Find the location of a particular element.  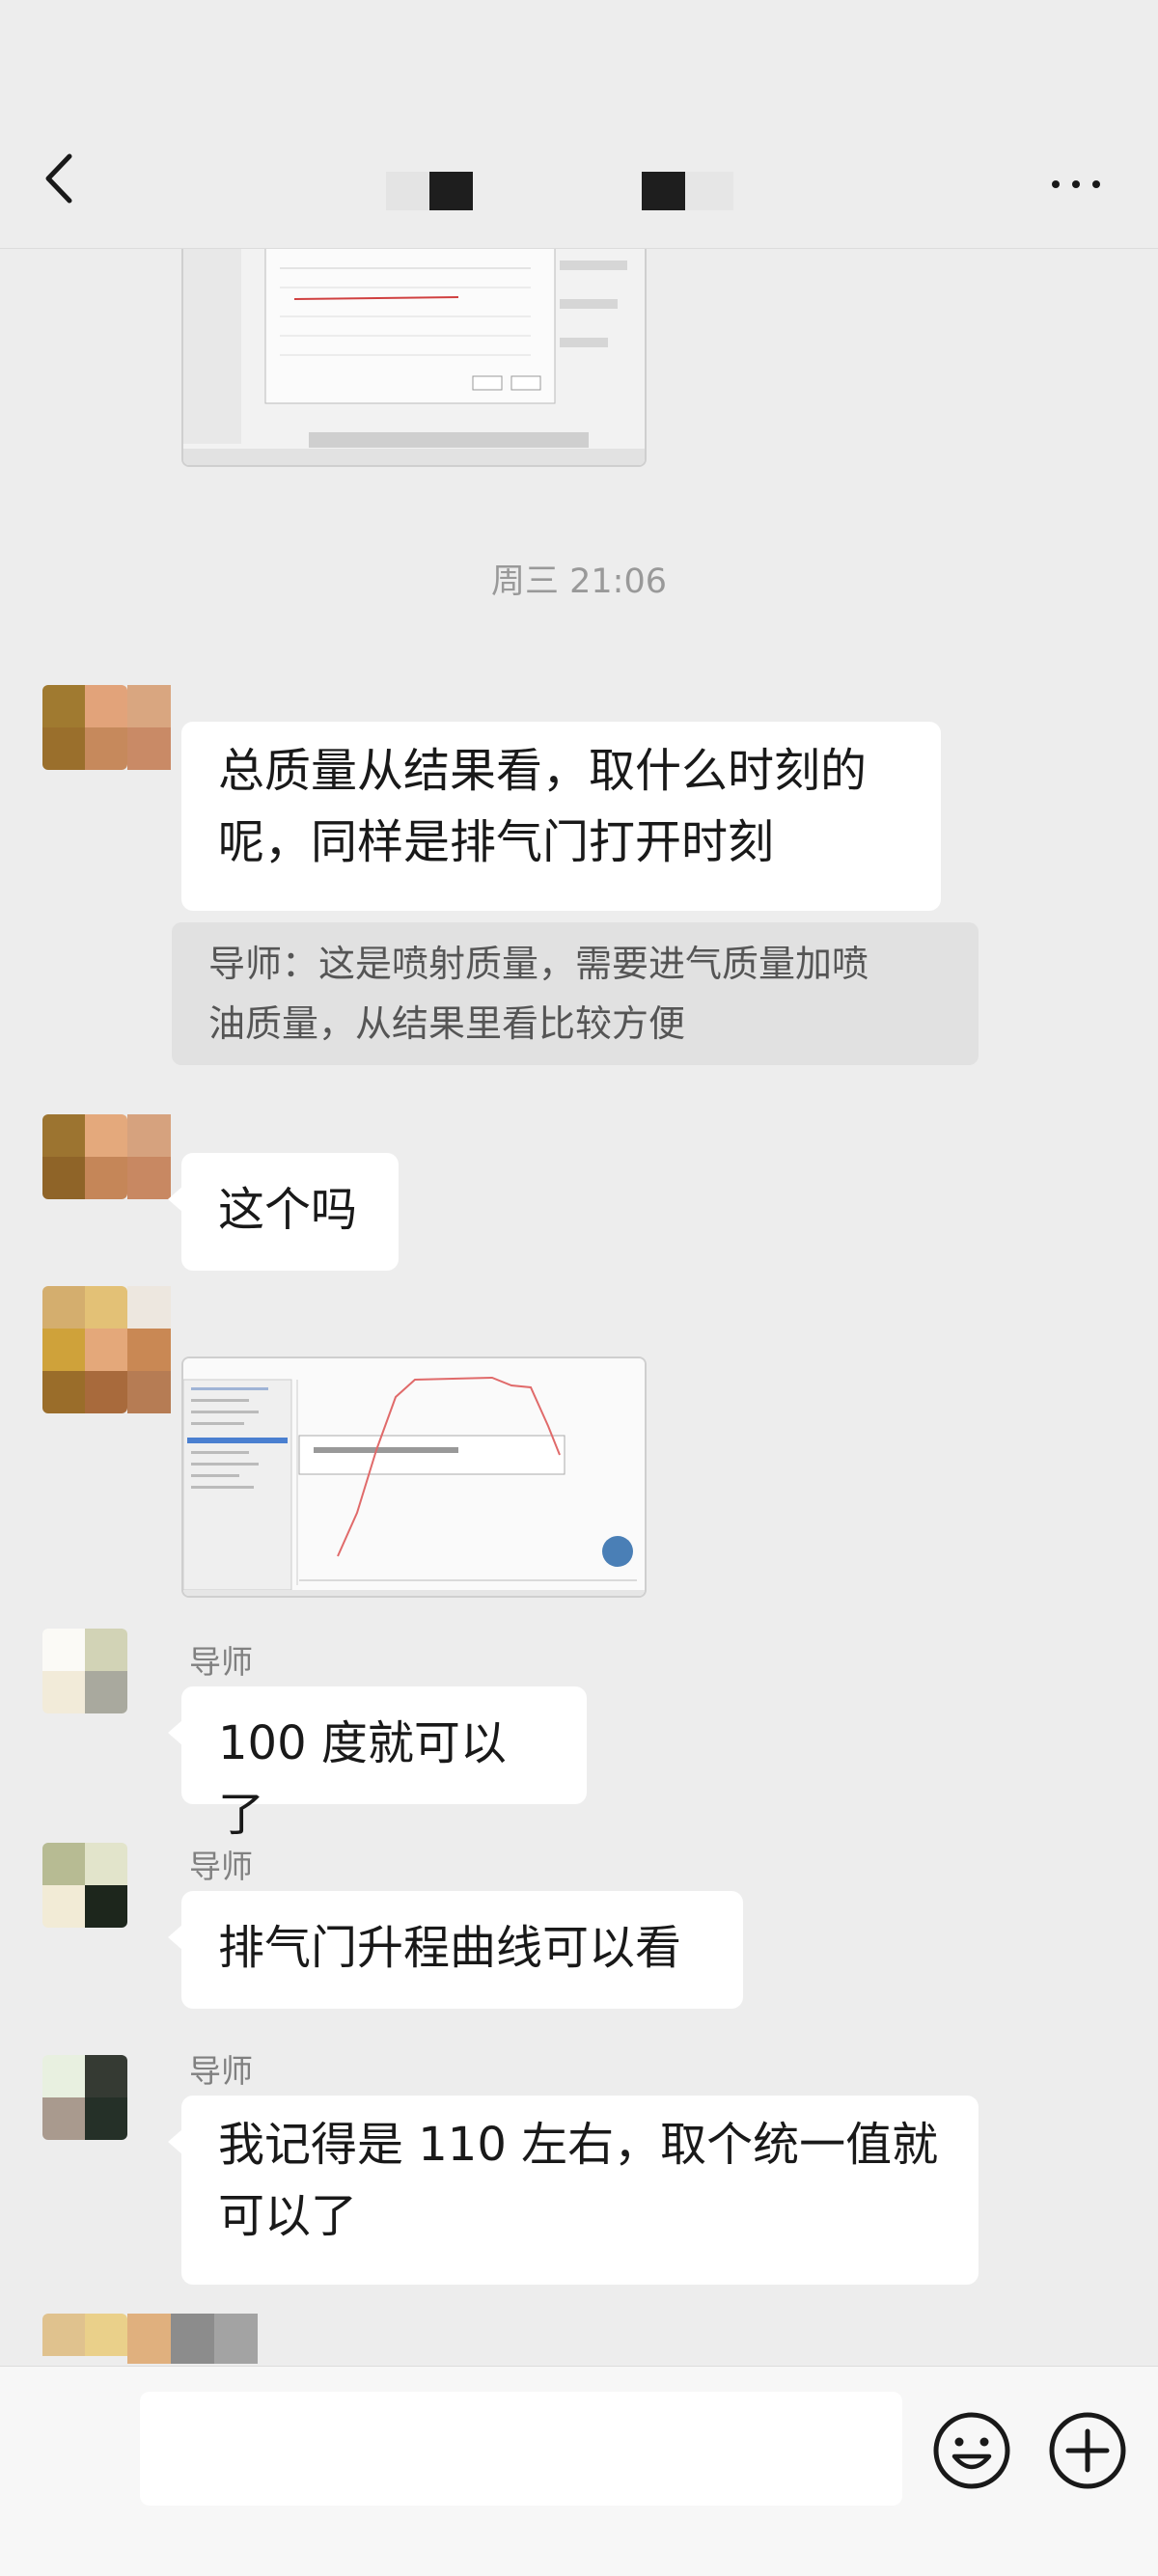

message-bubble: 排气门升程曲线可以看 is located at coordinates (455, 1950).